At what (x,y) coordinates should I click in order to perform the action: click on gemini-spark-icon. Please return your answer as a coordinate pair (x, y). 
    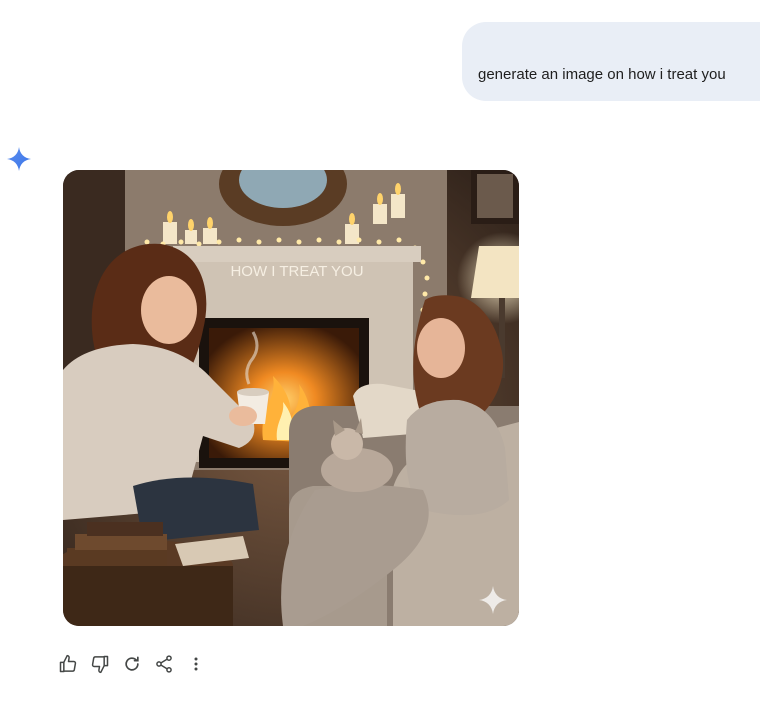
    Looking at the image, I should click on (19, 159).